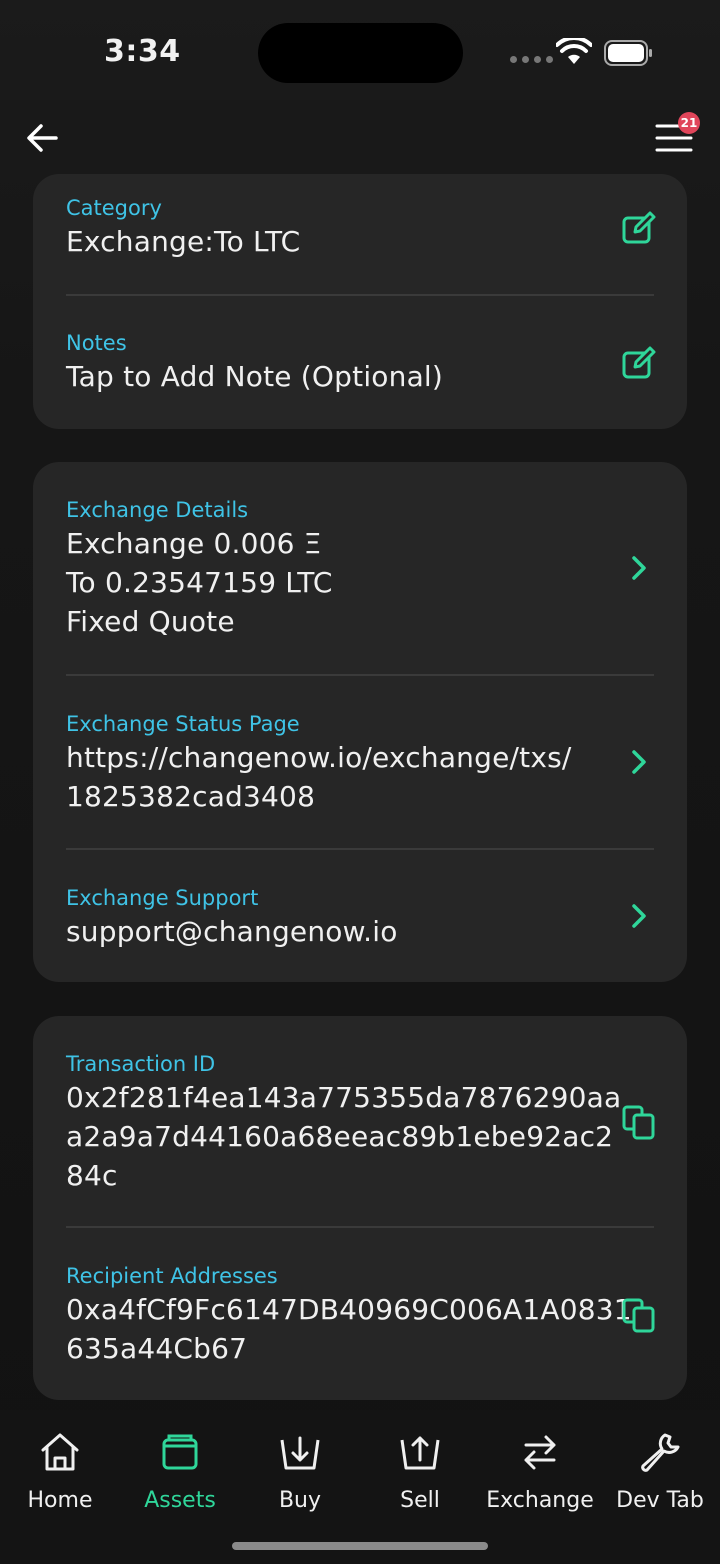 This screenshot has width=720, height=1564. I want to click on bottom-tab-bar: Home Assets Buy Sell Exchange Dev Tab, so click(360, 1487).